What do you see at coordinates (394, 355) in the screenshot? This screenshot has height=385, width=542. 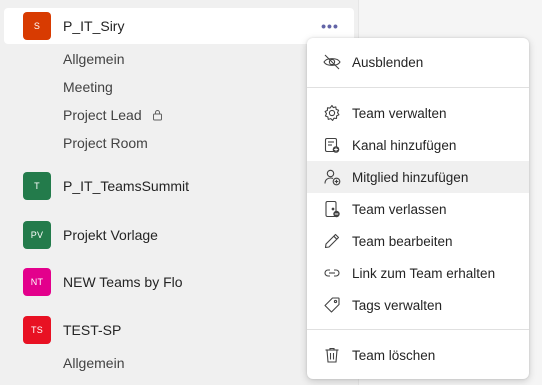 I see `menu-item-label: Team löschen` at bounding box center [394, 355].